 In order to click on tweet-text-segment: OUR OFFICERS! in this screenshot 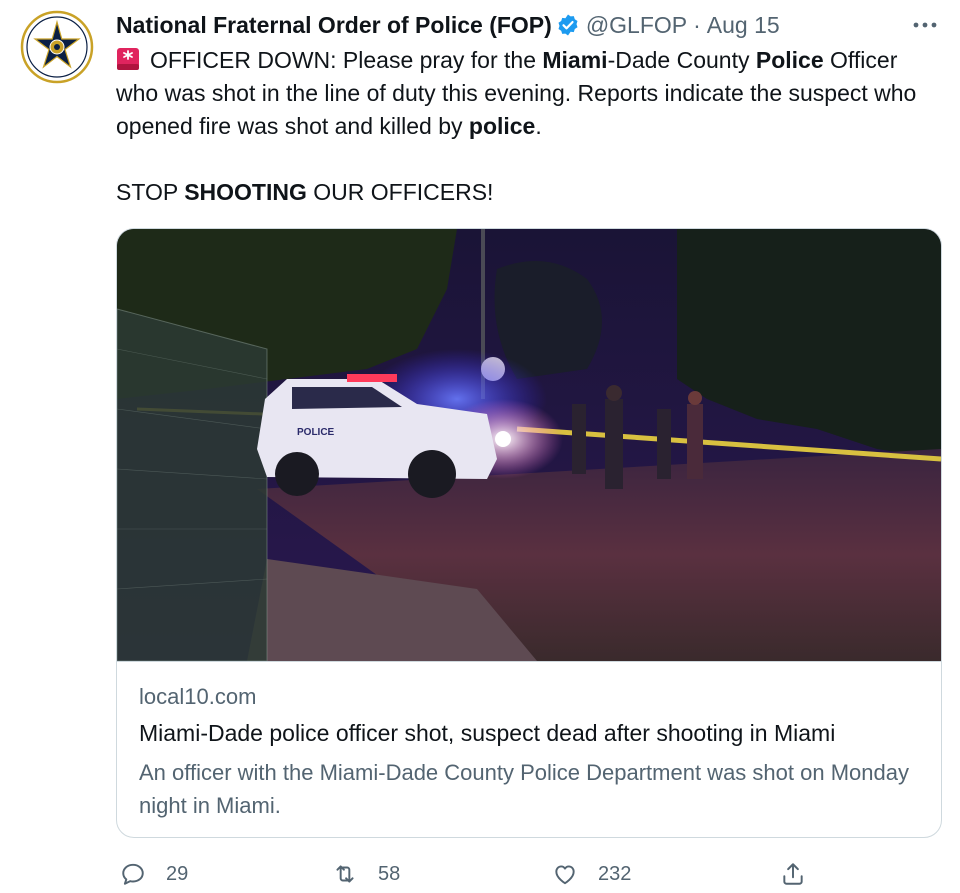, I will do `click(400, 192)`.